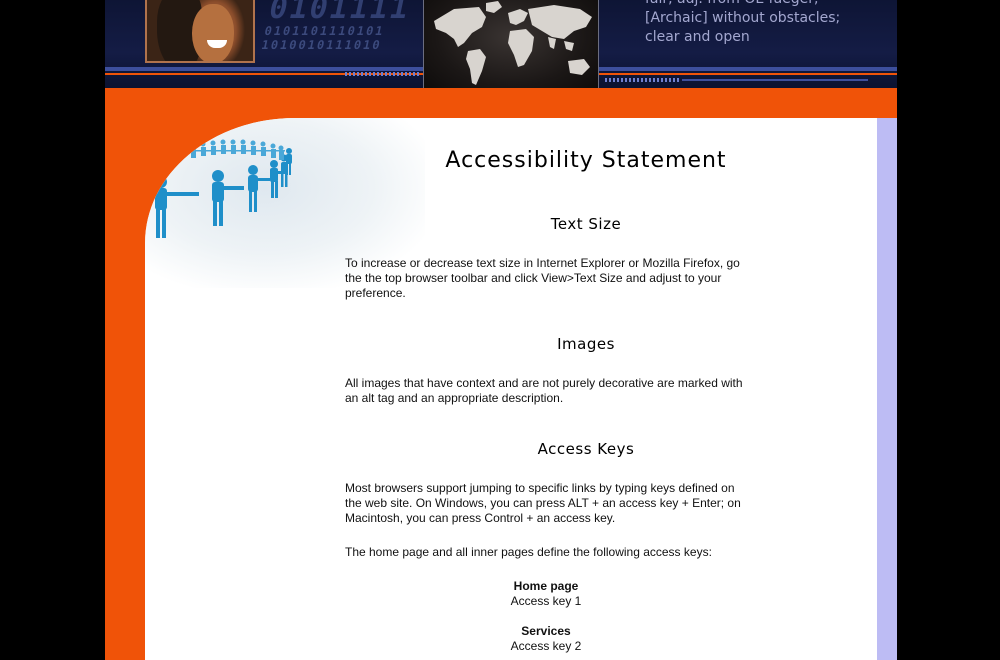 Image resolution: width=1000 pixels, height=660 pixels. What do you see at coordinates (775, 80) in the screenshot?
I see `banner-rule-right` at bounding box center [775, 80].